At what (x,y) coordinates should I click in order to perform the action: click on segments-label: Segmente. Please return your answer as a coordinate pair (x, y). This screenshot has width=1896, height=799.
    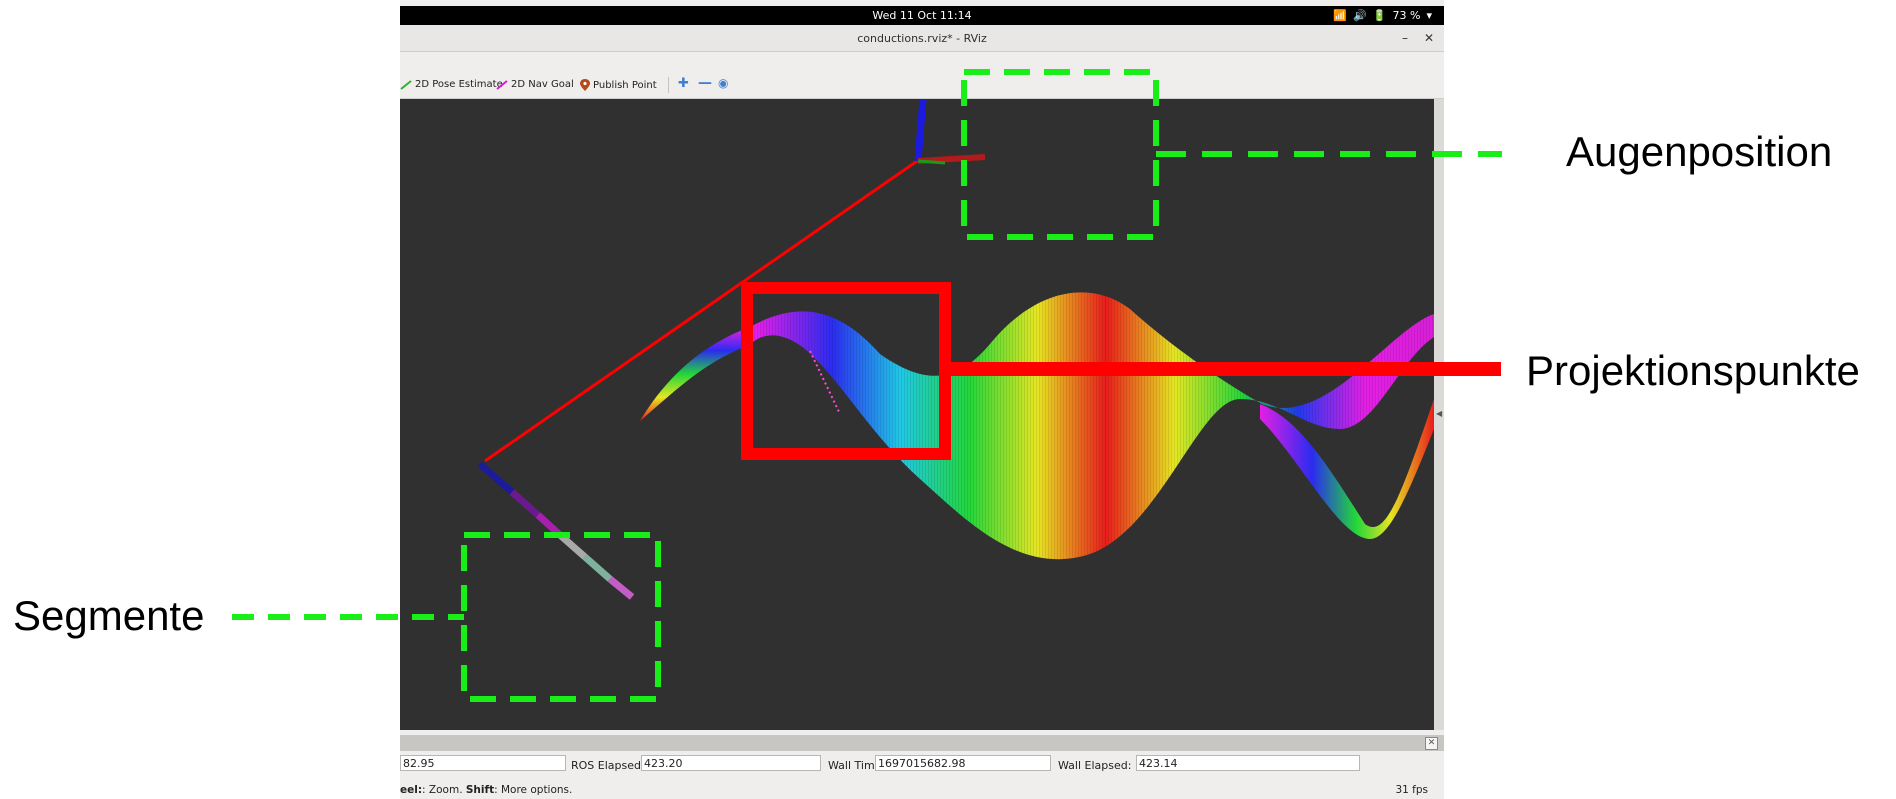
    Looking at the image, I should click on (109, 615).